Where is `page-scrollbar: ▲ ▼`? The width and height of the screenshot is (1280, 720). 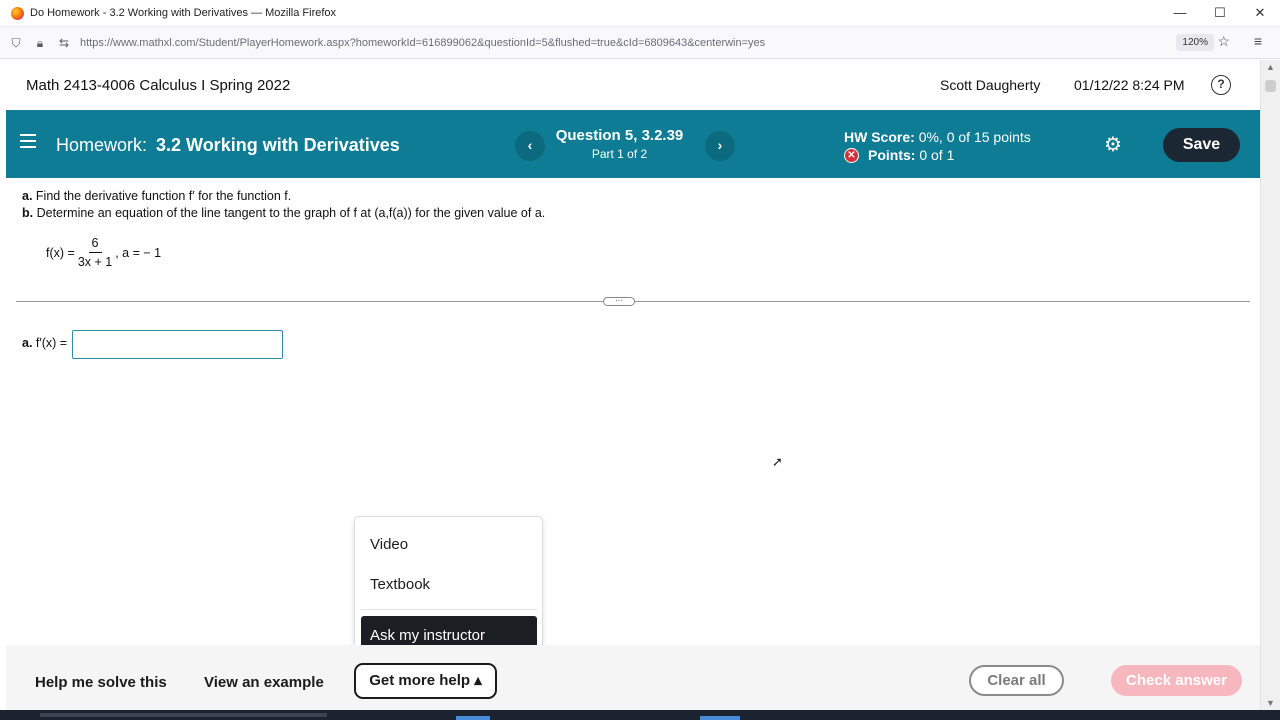 page-scrollbar: ▲ ▼ is located at coordinates (1270, 385).